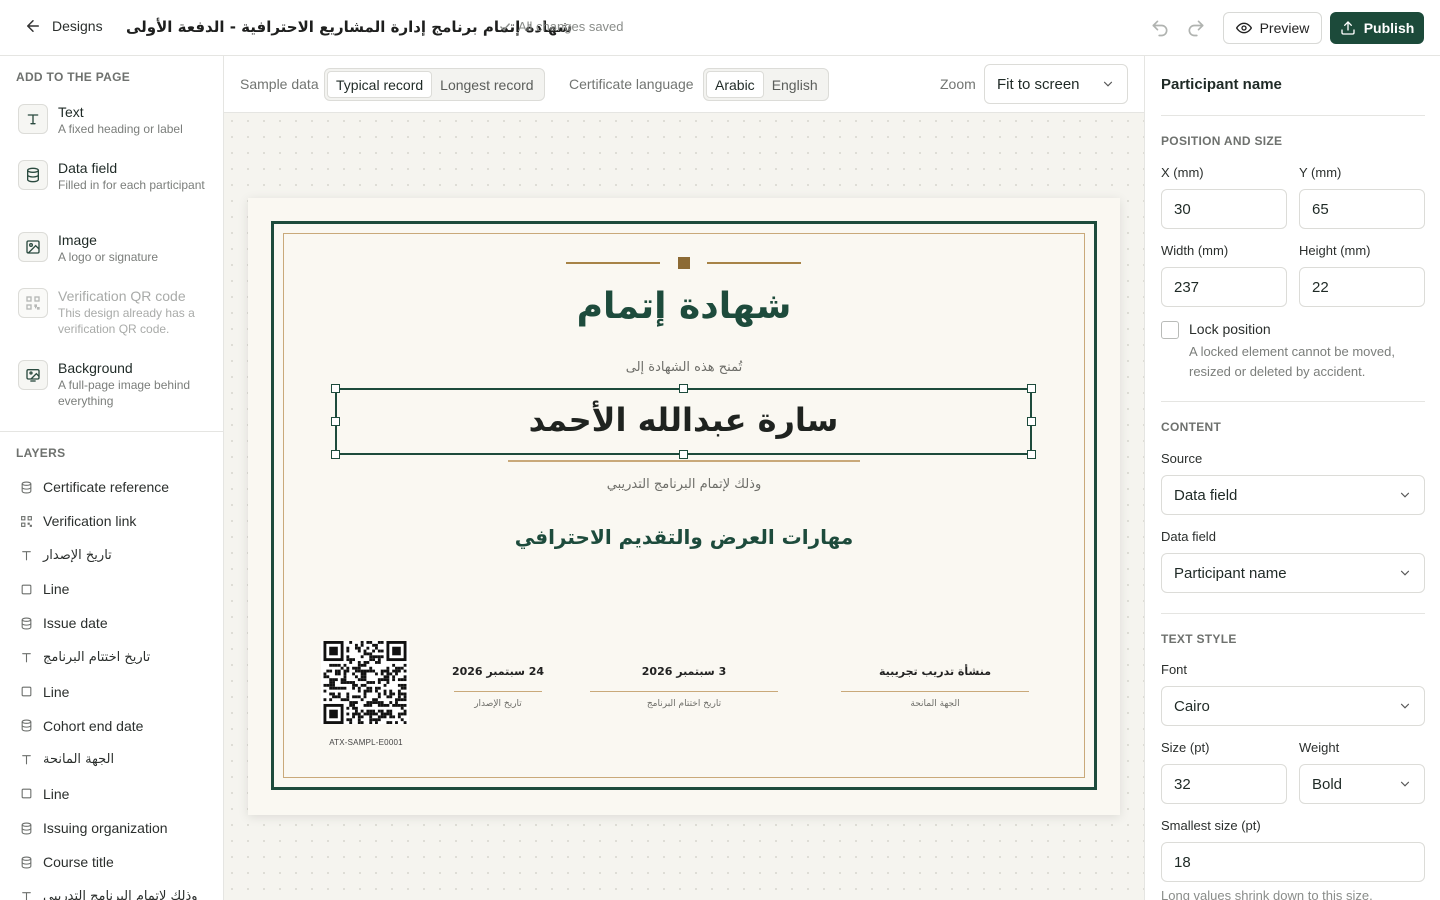 The width and height of the screenshot is (1440, 900). What do you see at coordinates (1199, 639) in the screenshot?
I see `text-style-heading: TEXT STYLE` at bounding box center [1199, 639].